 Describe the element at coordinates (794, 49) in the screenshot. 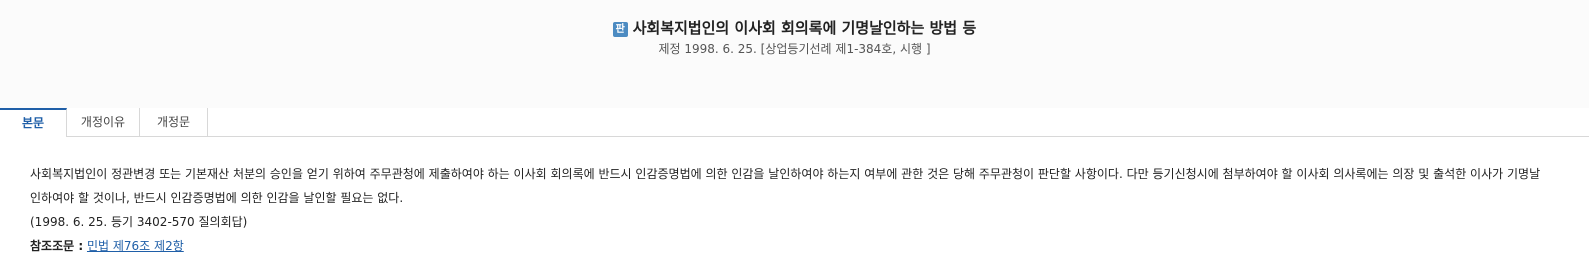

I see `document-subtitle: 제정 1998. 6. 25. [상업등기선례 제1-384호, 시행 ]` at that location.